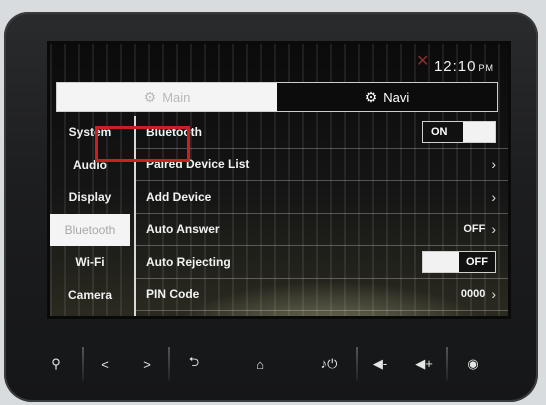  I want to click on music-power-icon: ♪⏻, so click(329, 363).